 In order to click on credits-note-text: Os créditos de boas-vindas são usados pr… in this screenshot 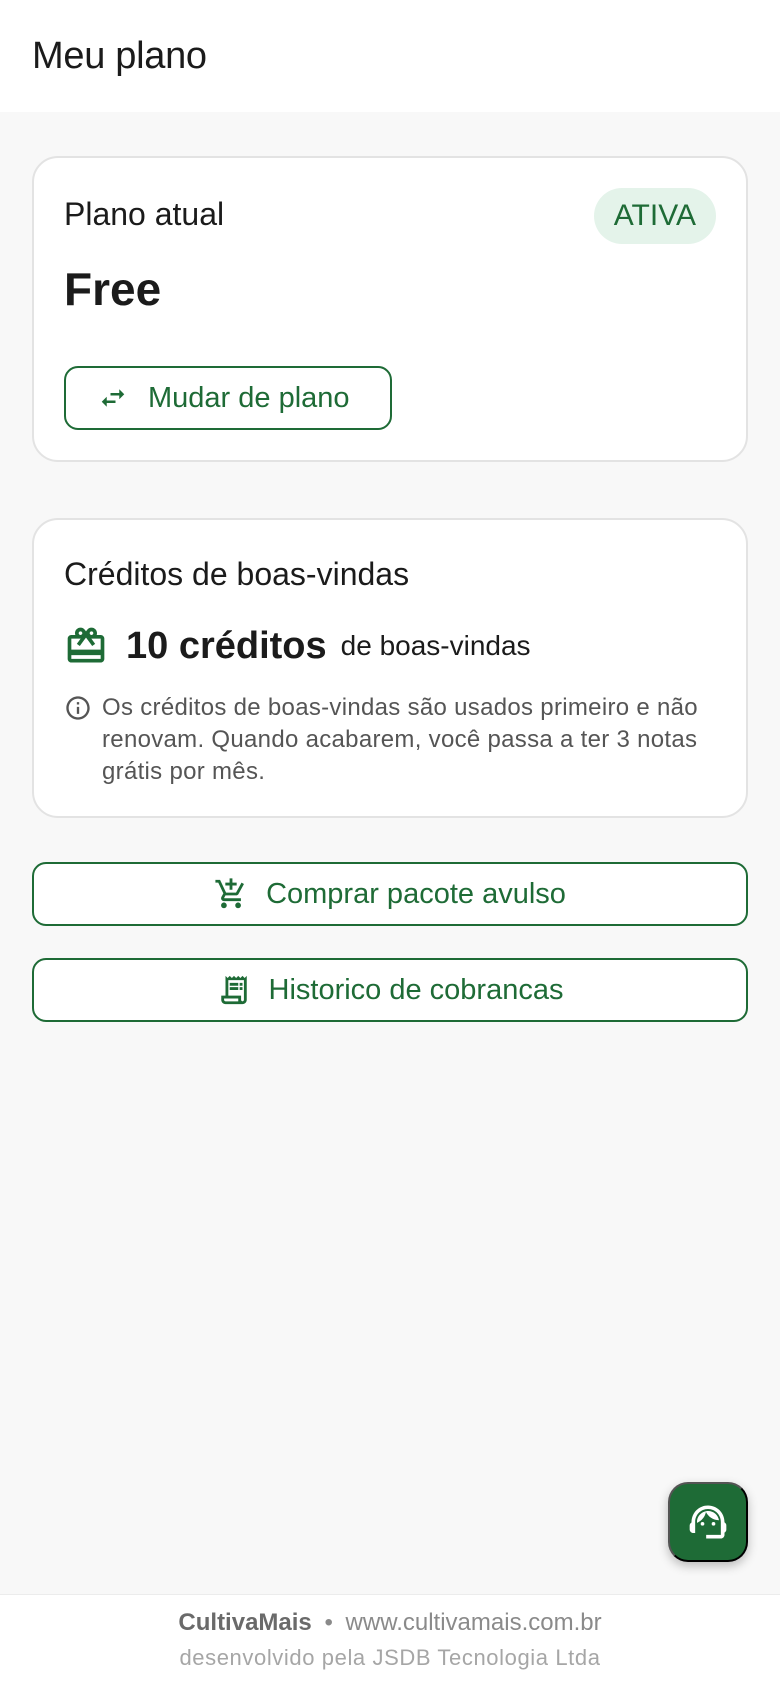, I will do `click(400, 739)`.